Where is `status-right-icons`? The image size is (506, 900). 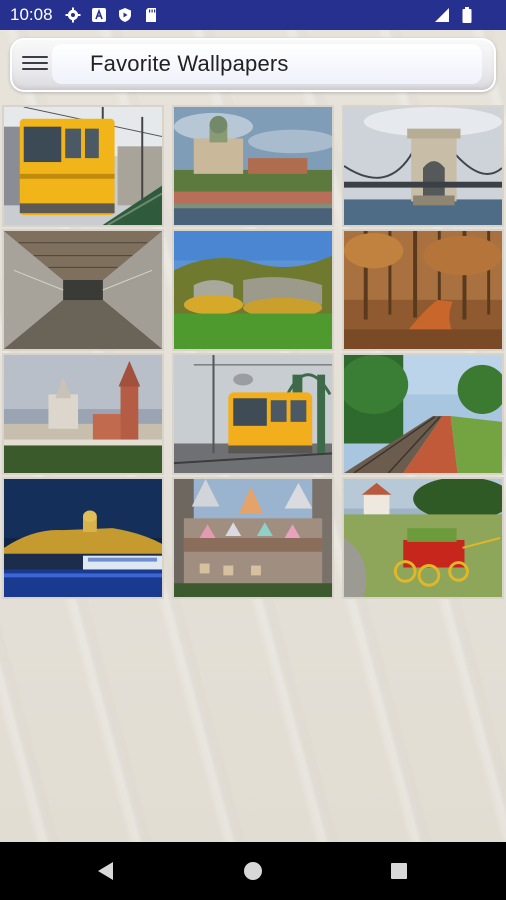
status-right-icons is located at coordinates (453, 15).